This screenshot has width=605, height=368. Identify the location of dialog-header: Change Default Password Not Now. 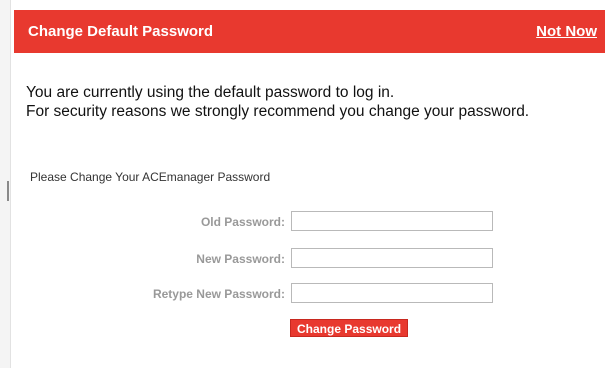
(309, 31).